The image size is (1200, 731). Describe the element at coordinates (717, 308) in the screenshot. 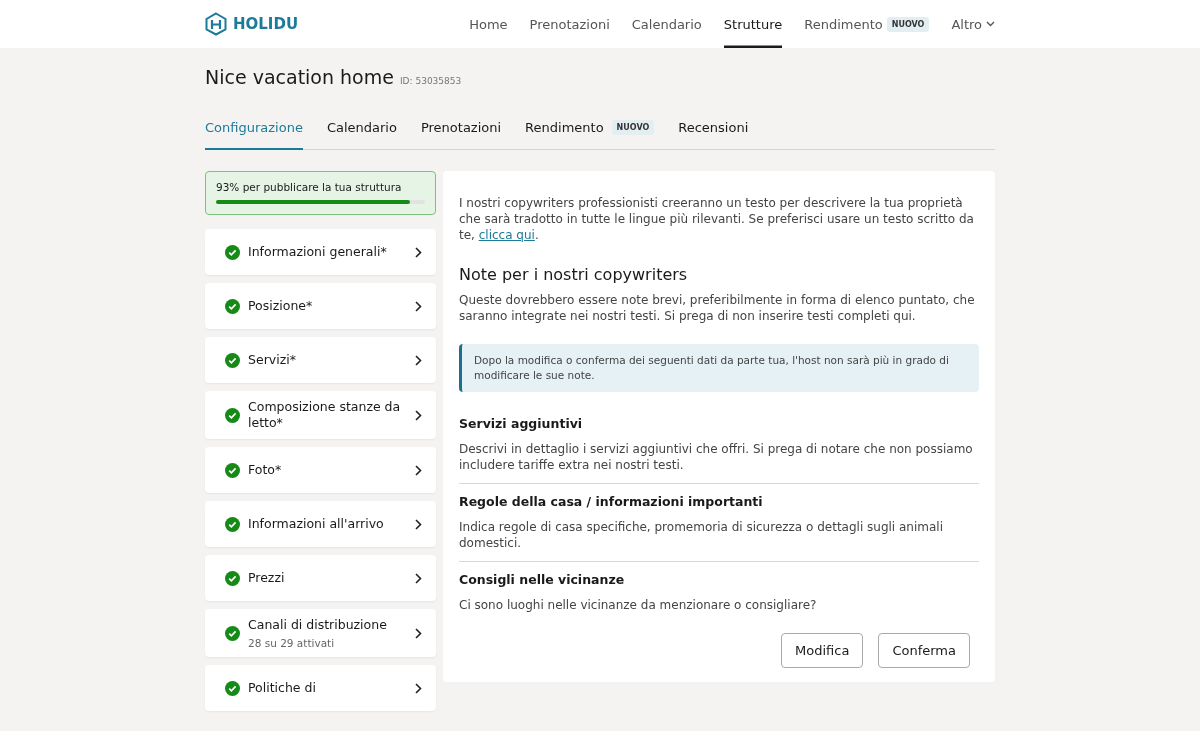

I see `description-text: Queste dovrebbero essere note brevi, preferibilmente in forma di elenco puntato, che saranno integrate nei nostri testi. Si prega di non inserire testi completi qui.` at that location.